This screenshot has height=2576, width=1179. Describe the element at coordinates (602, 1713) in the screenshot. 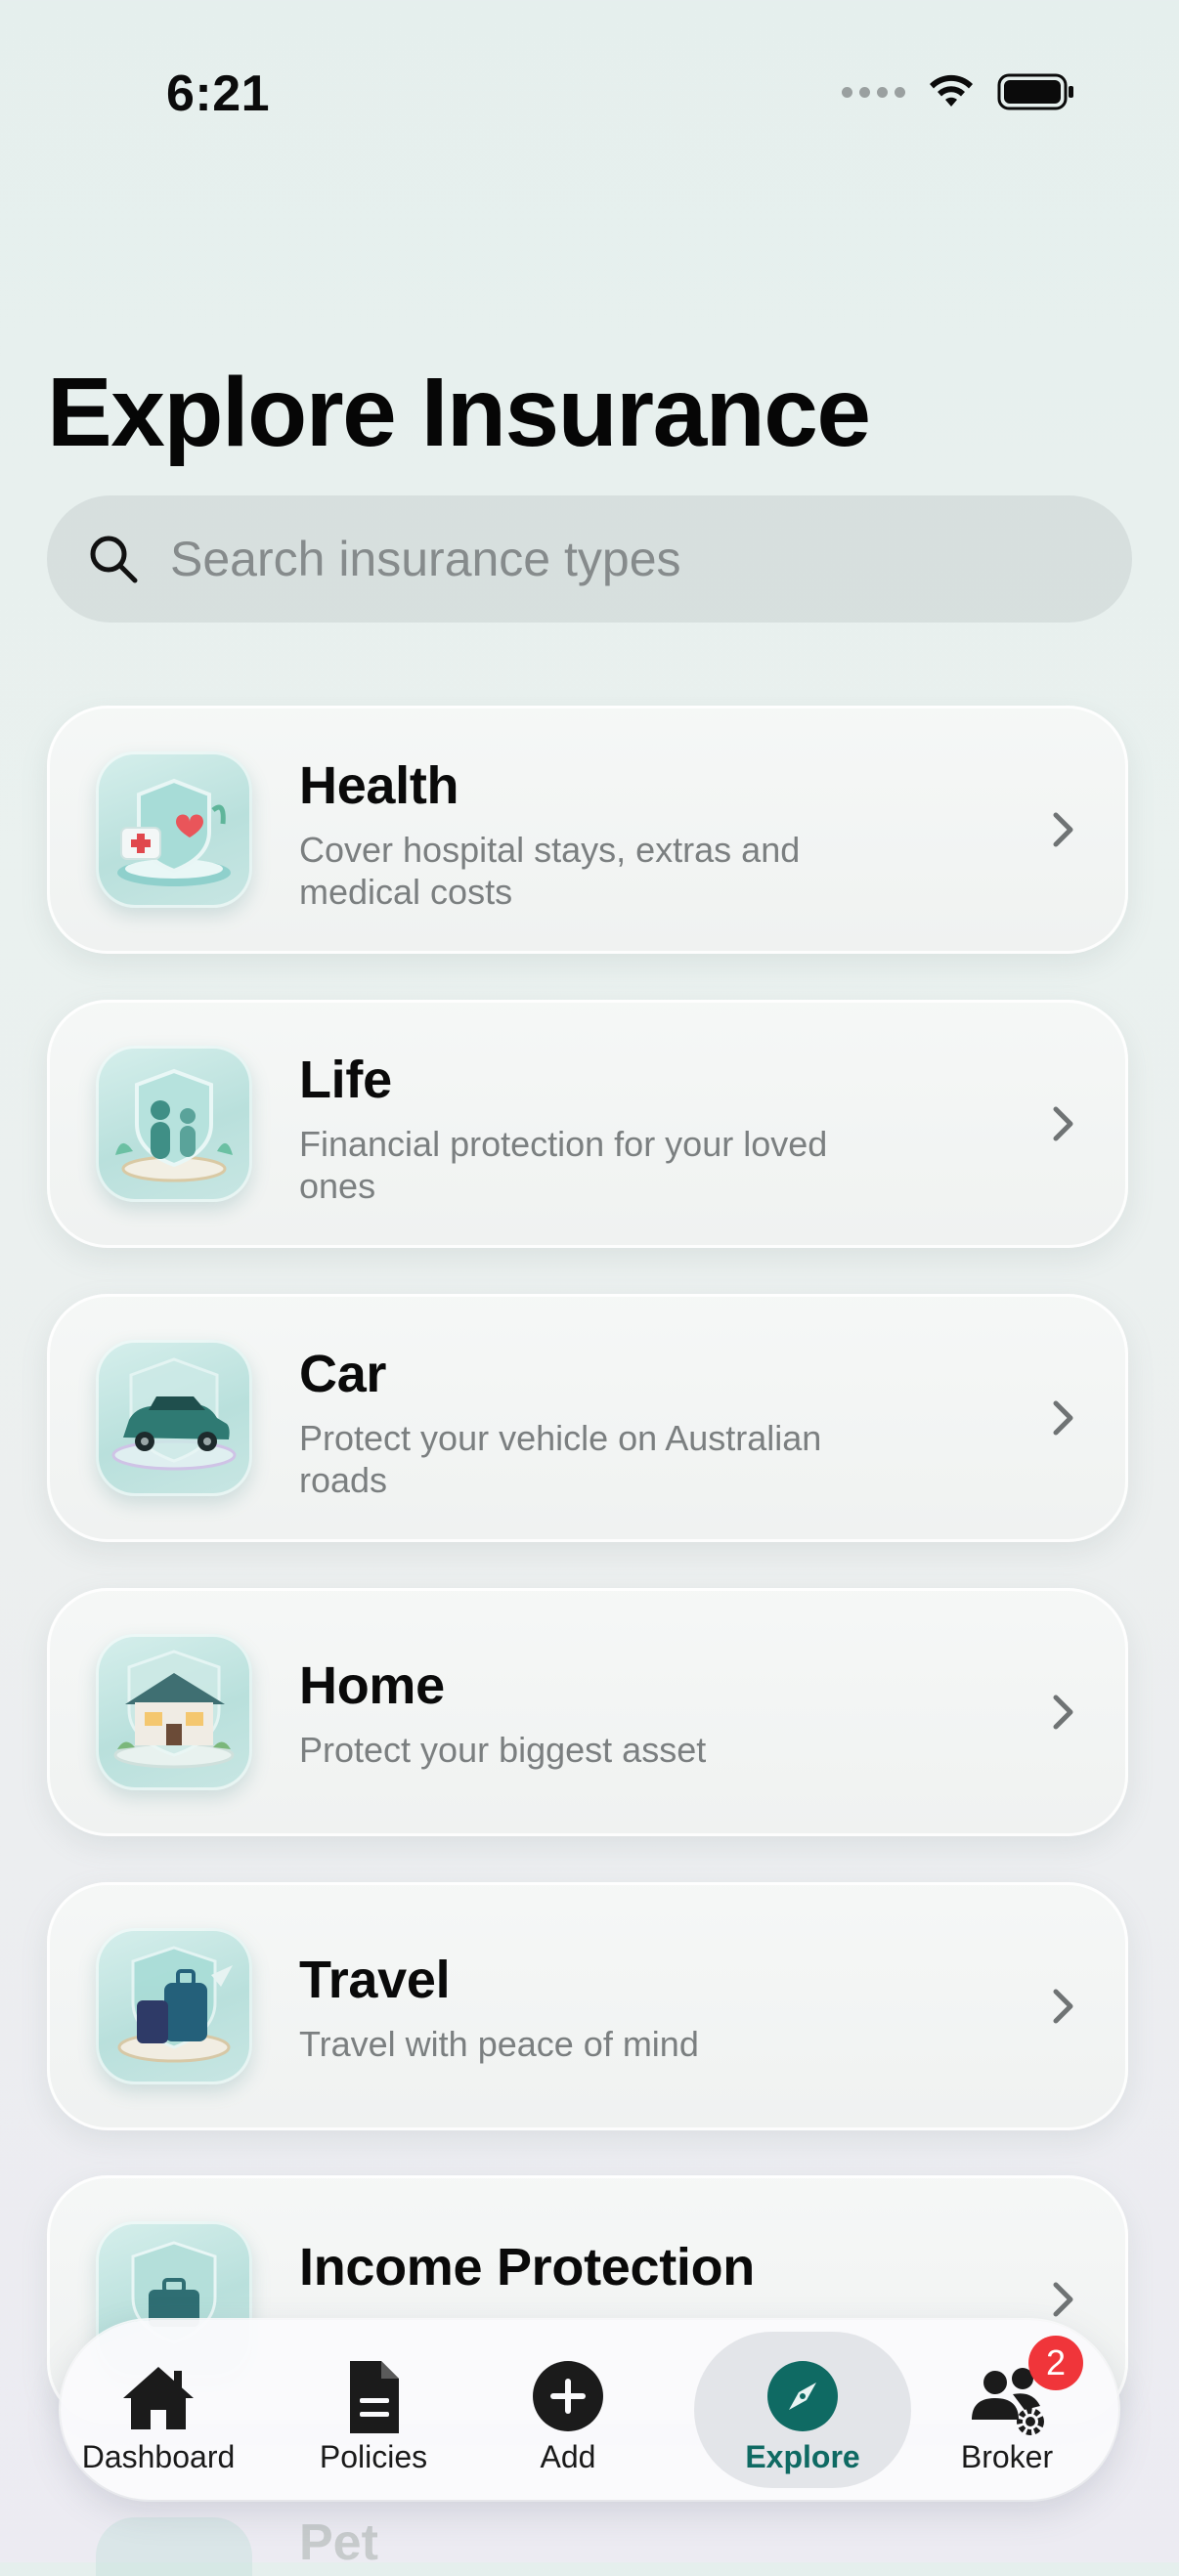

I see `card-text: Home Protect your biggest asset` at that location.